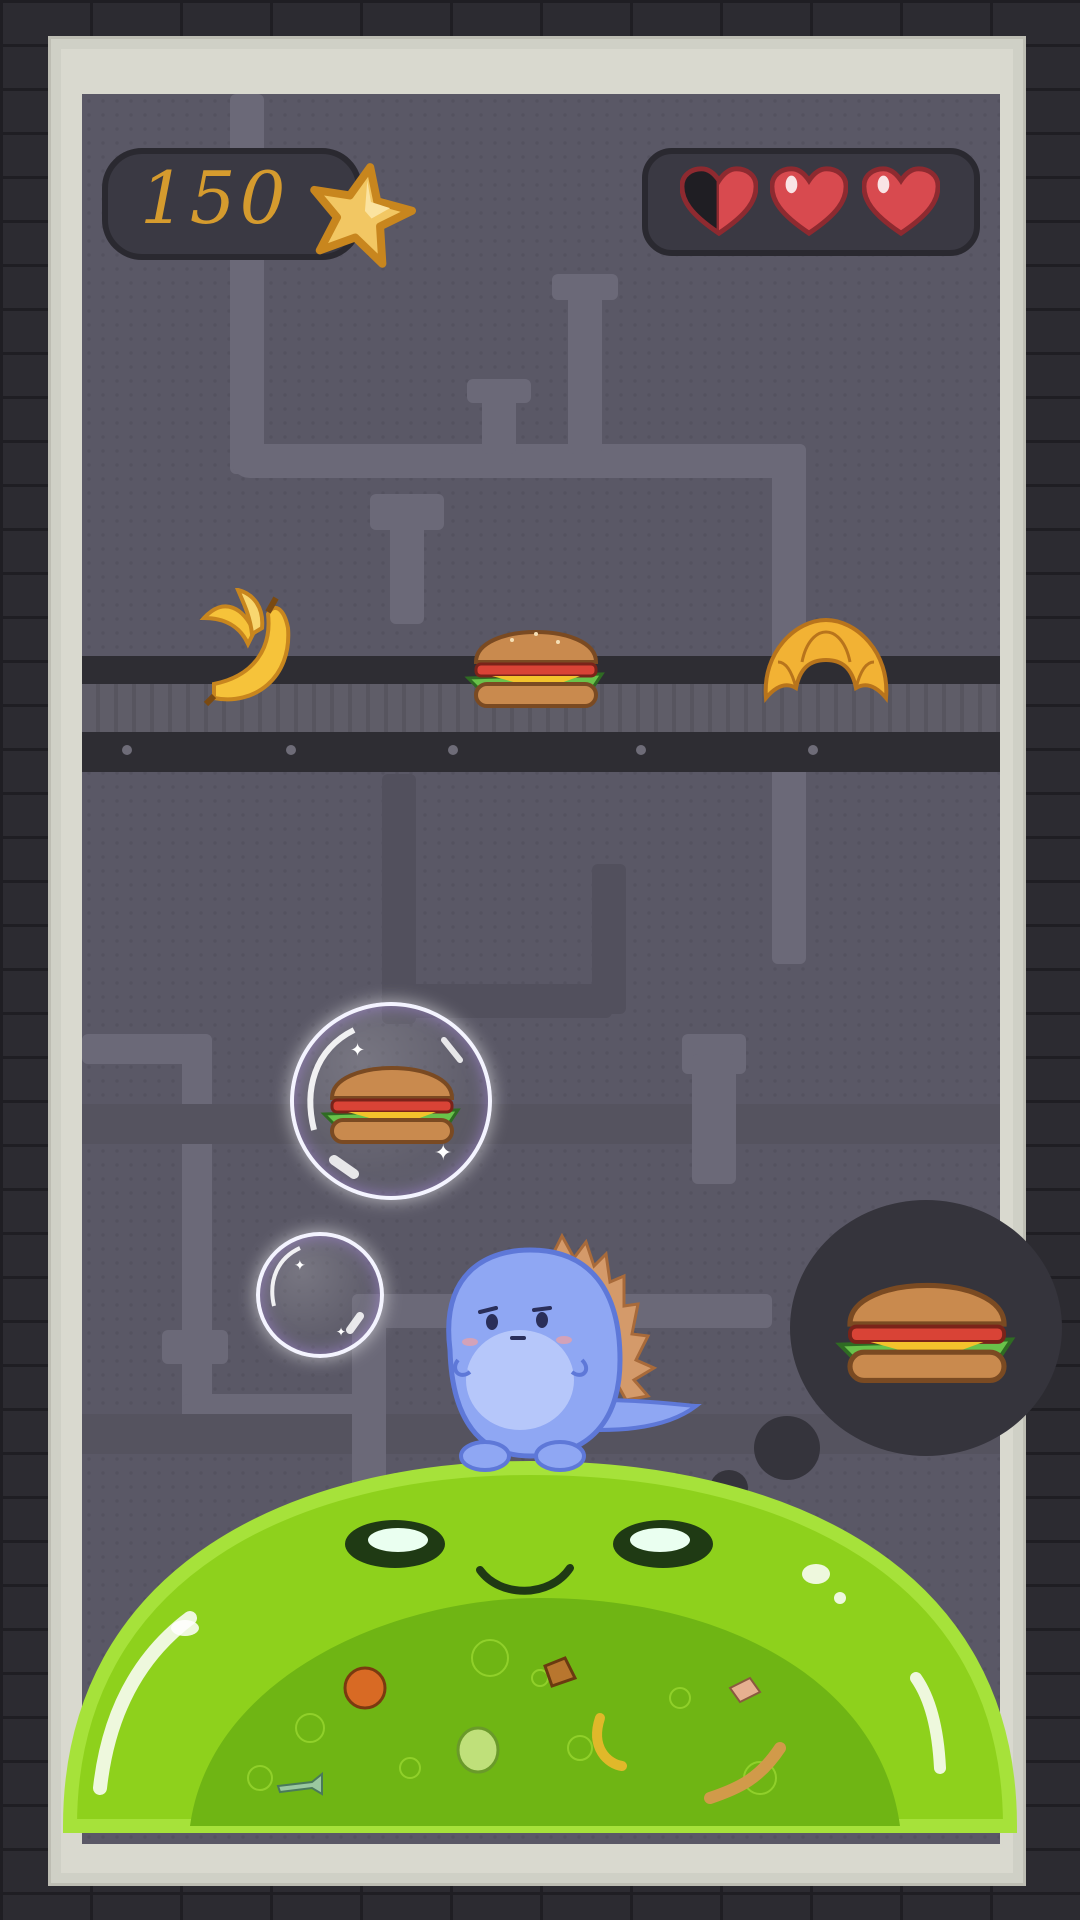  I want to click on star-icon, so click(363, 215).